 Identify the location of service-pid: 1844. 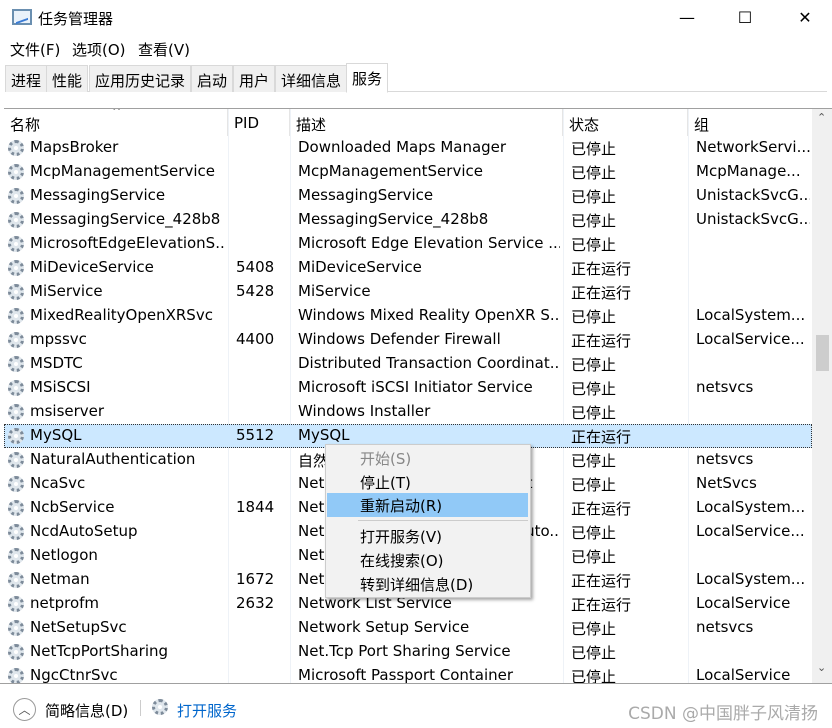
(255, 507).